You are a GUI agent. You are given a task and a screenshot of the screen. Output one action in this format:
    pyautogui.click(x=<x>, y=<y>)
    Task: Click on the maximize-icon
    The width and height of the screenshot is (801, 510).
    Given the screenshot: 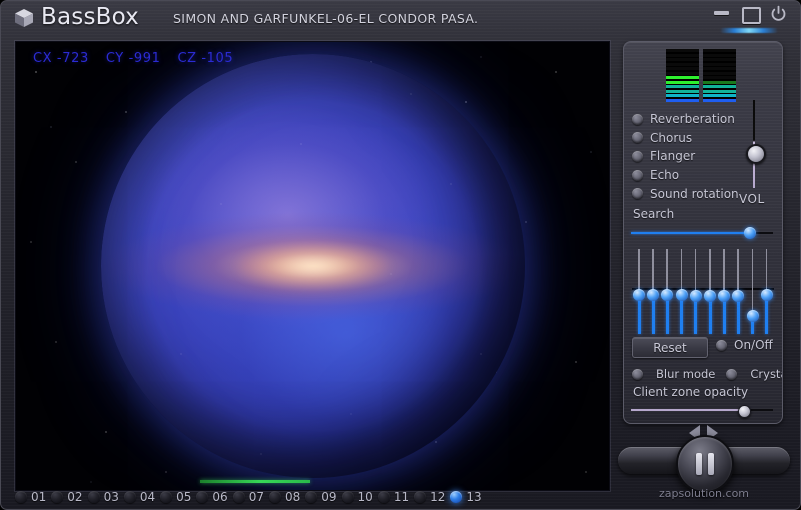 What is the action you would take?
    pyautogui.click(x=751, y=15)
    